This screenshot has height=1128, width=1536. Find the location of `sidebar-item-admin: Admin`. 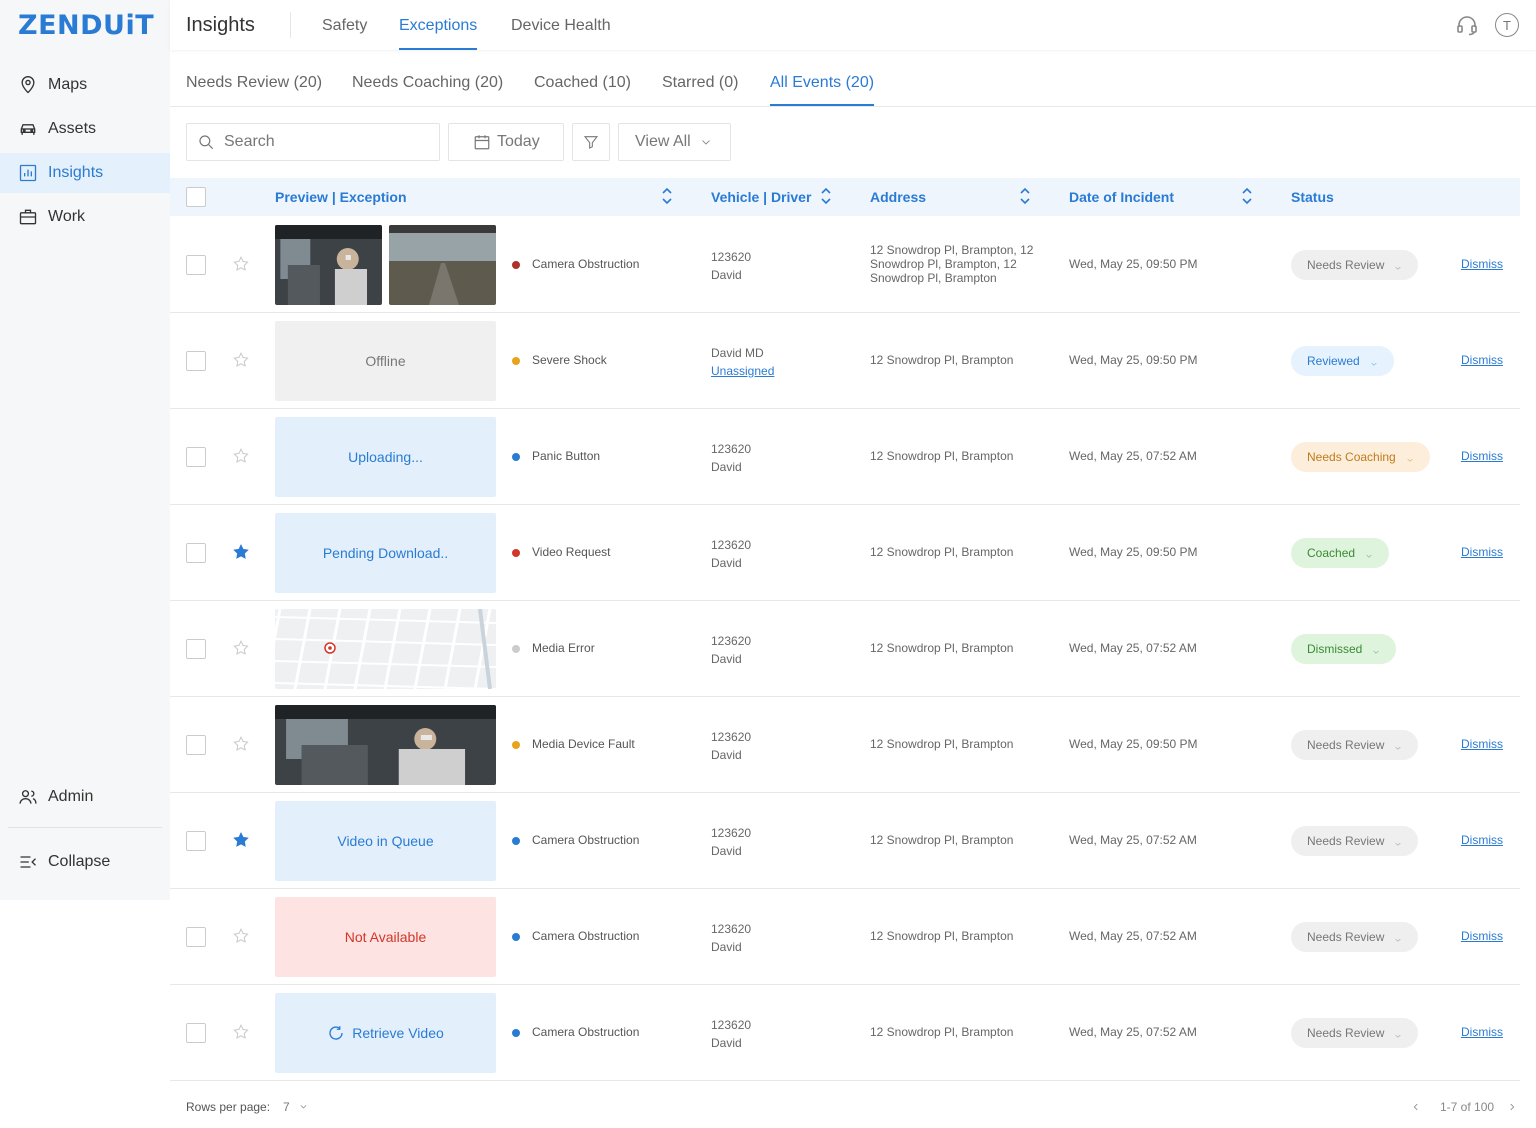

sidebar-item-admin: Admin is located at coordinates (85, 797).